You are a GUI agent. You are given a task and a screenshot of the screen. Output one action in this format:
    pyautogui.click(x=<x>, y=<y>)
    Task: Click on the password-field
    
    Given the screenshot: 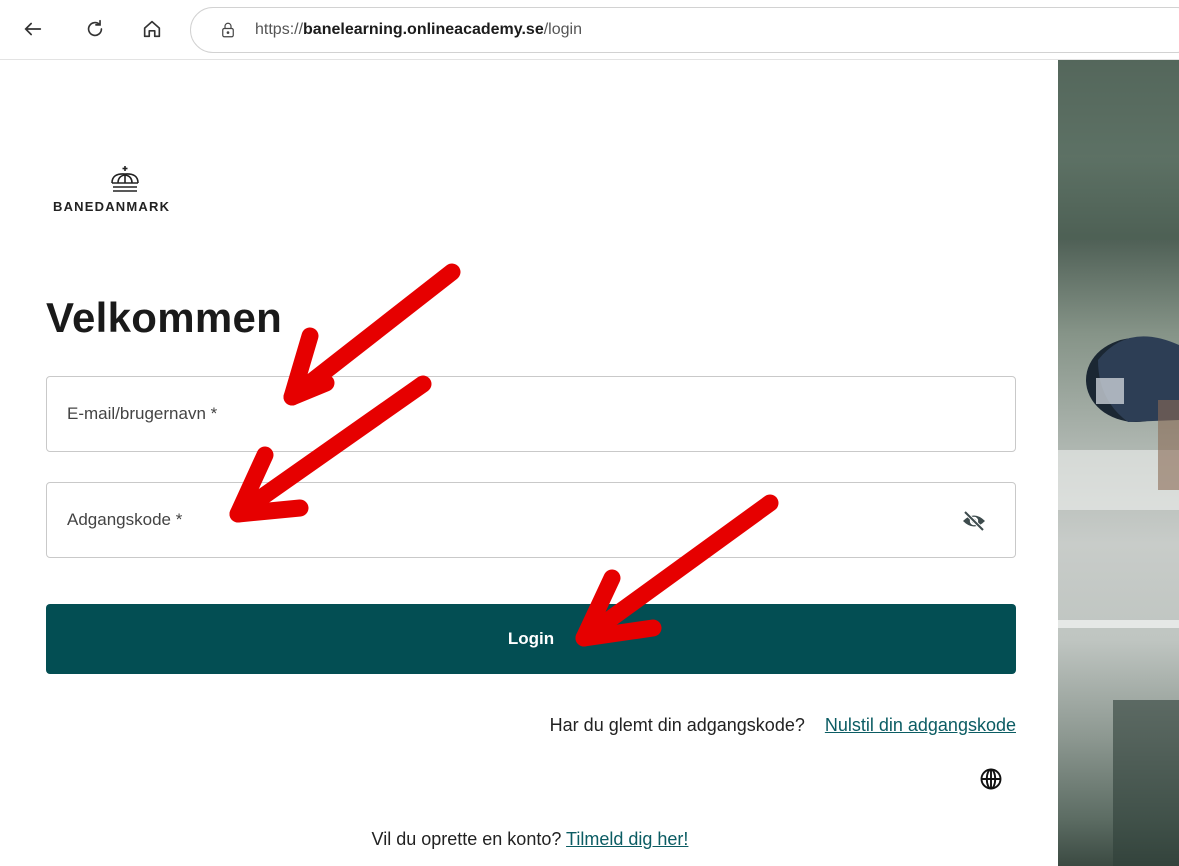 What is the action you would take?
    pyautogui.click(x=531, y=520)
    